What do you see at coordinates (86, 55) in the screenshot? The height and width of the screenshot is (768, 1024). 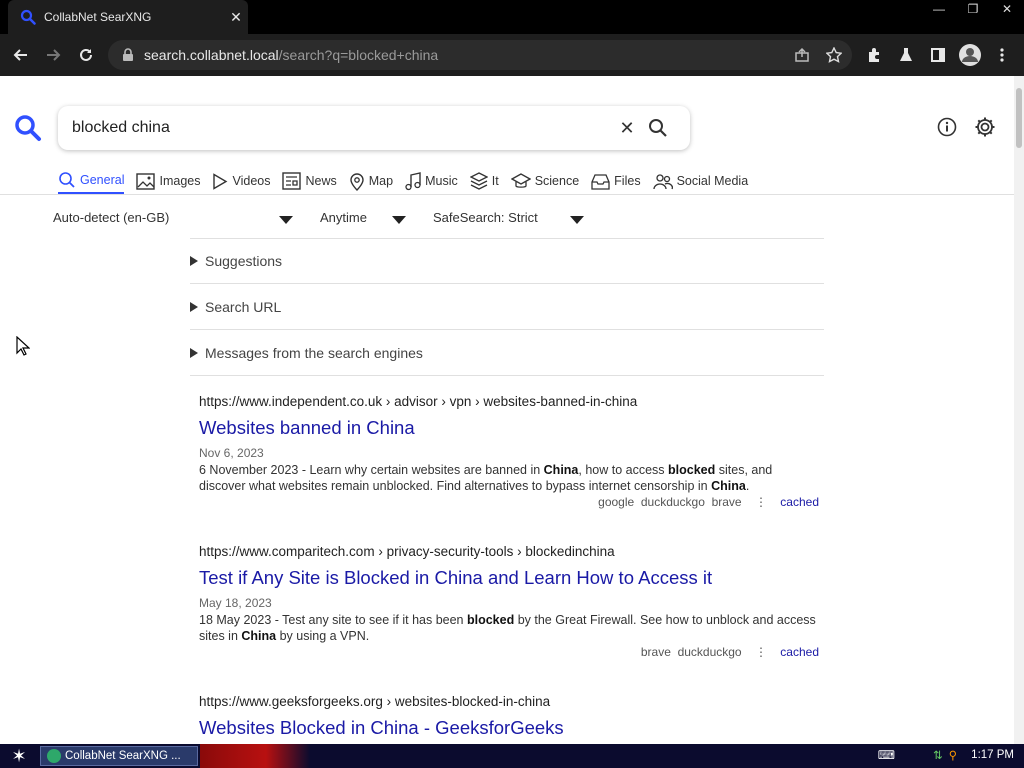 I see `reload-icon` at bounding box center [86, 55].